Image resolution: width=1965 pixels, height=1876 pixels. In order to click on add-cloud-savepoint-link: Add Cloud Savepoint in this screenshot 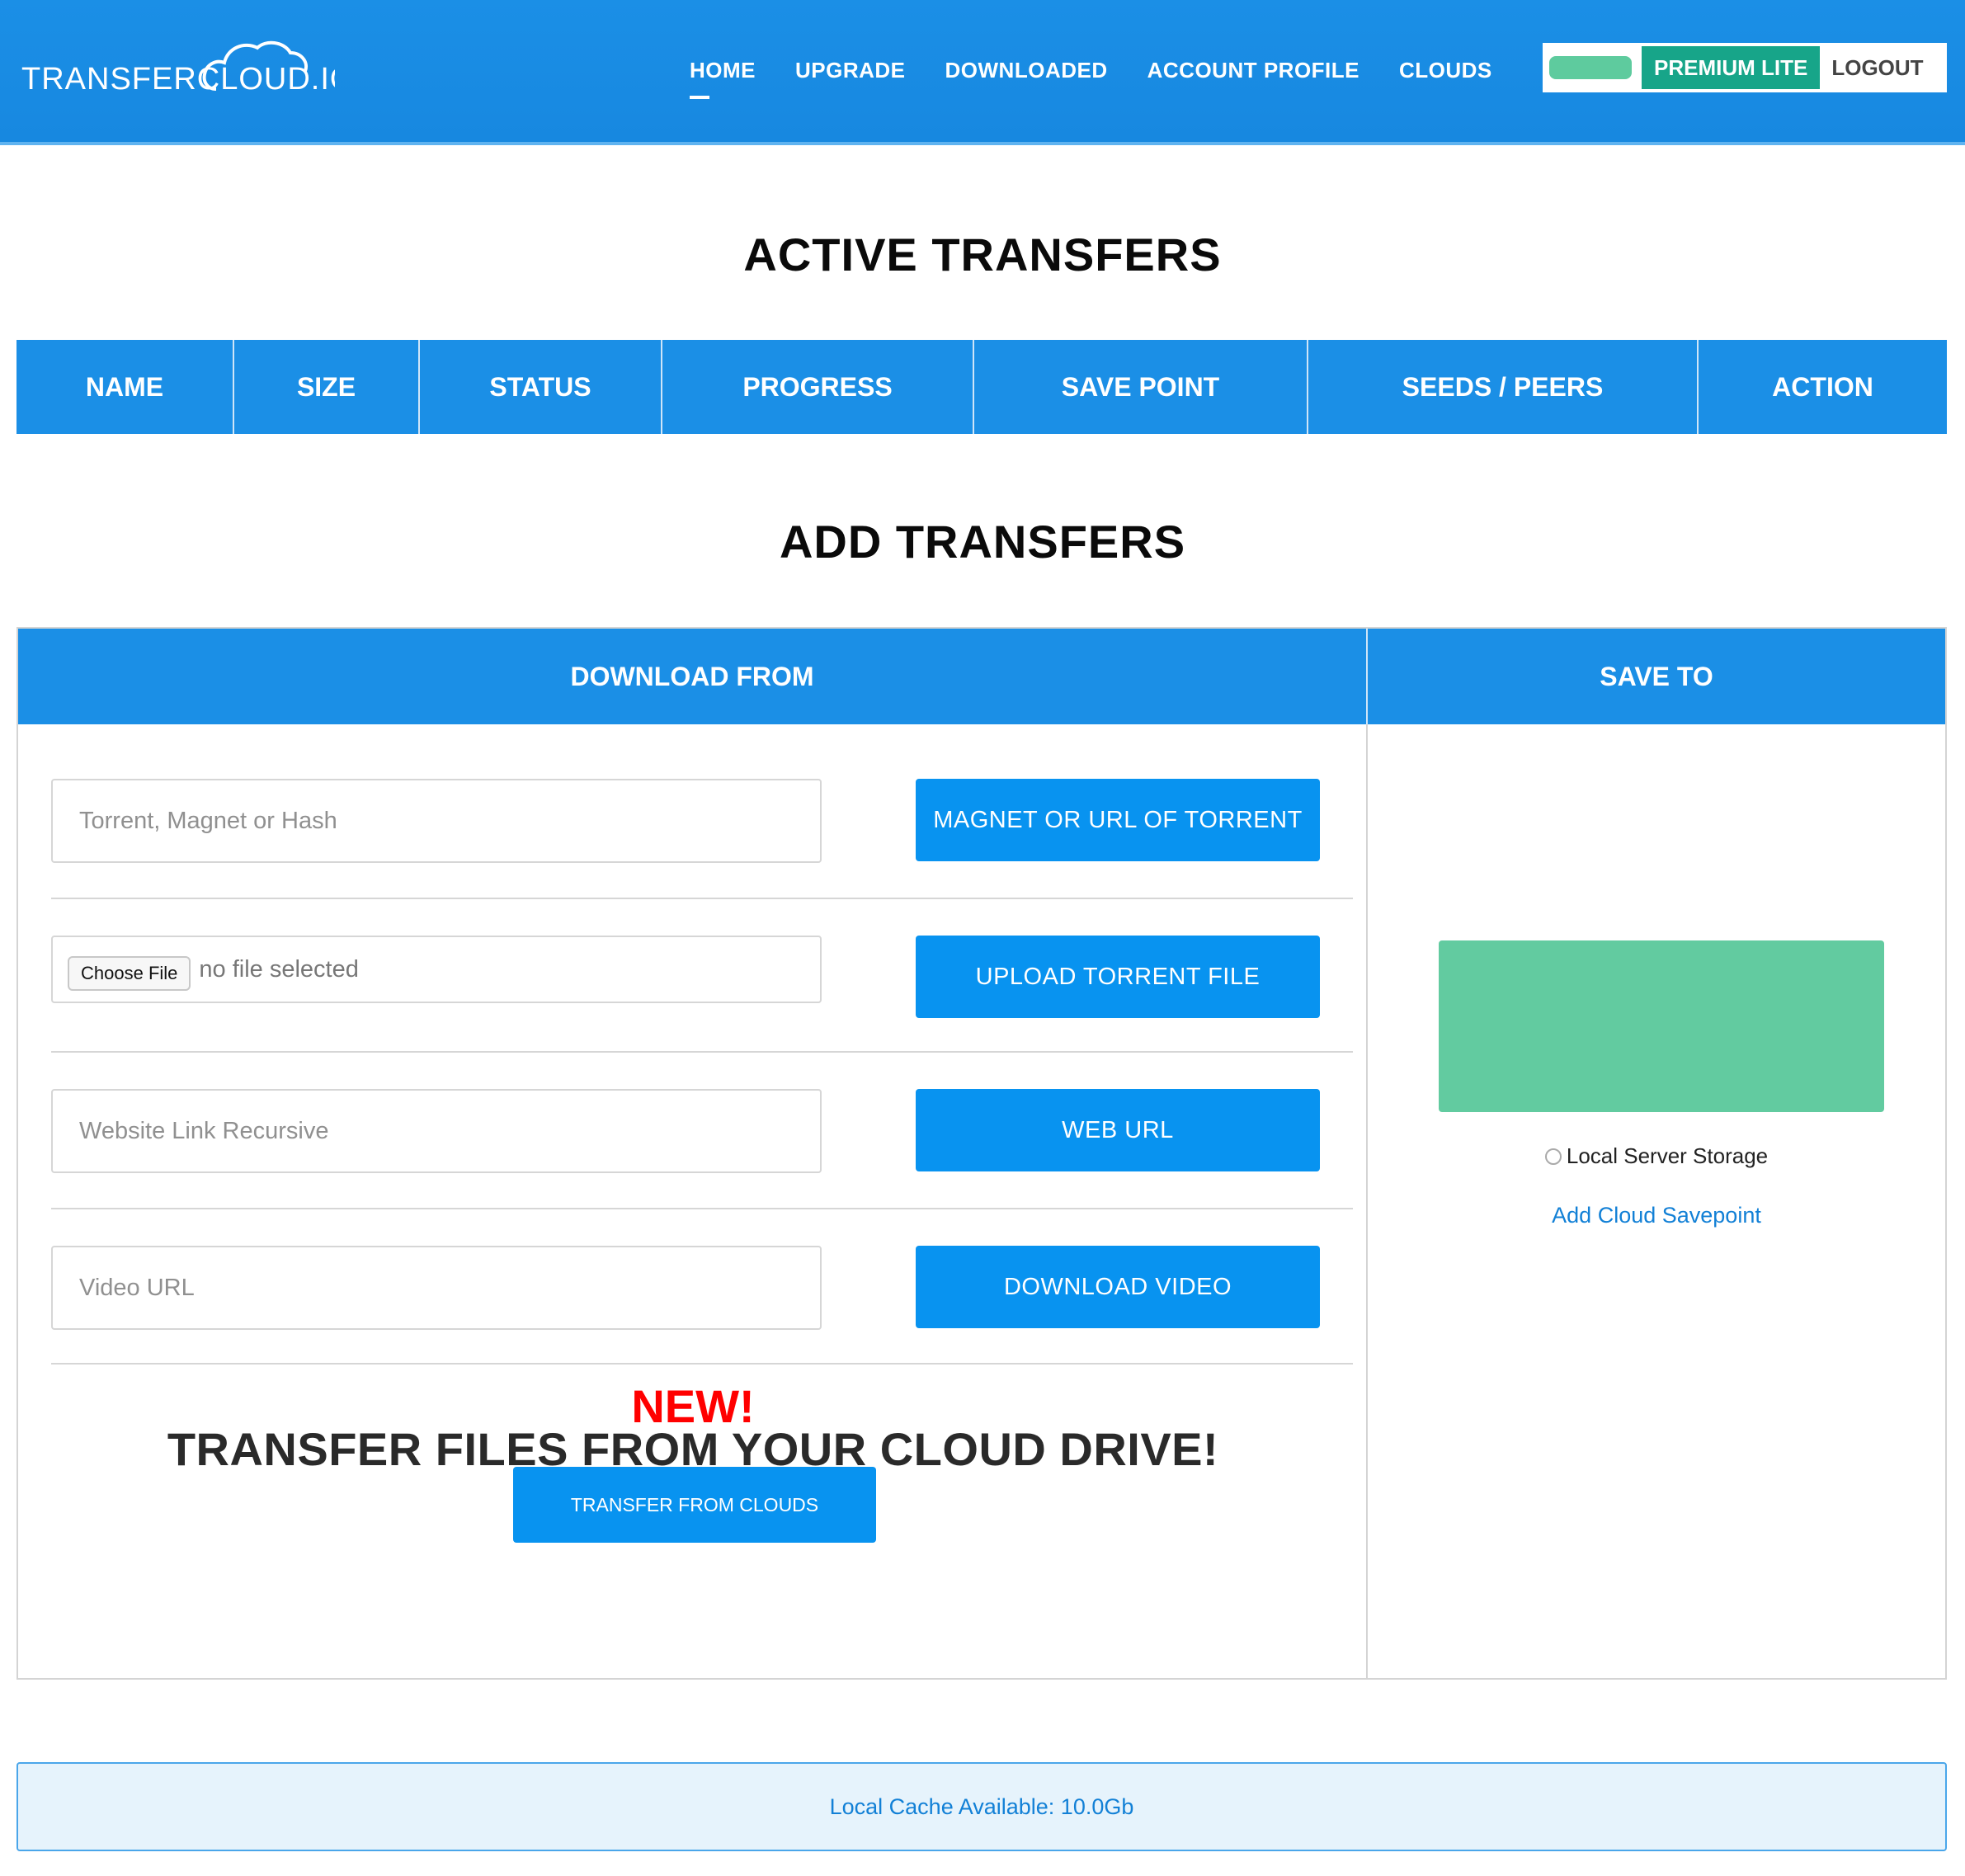, I will do `click(1656, 1215)`.